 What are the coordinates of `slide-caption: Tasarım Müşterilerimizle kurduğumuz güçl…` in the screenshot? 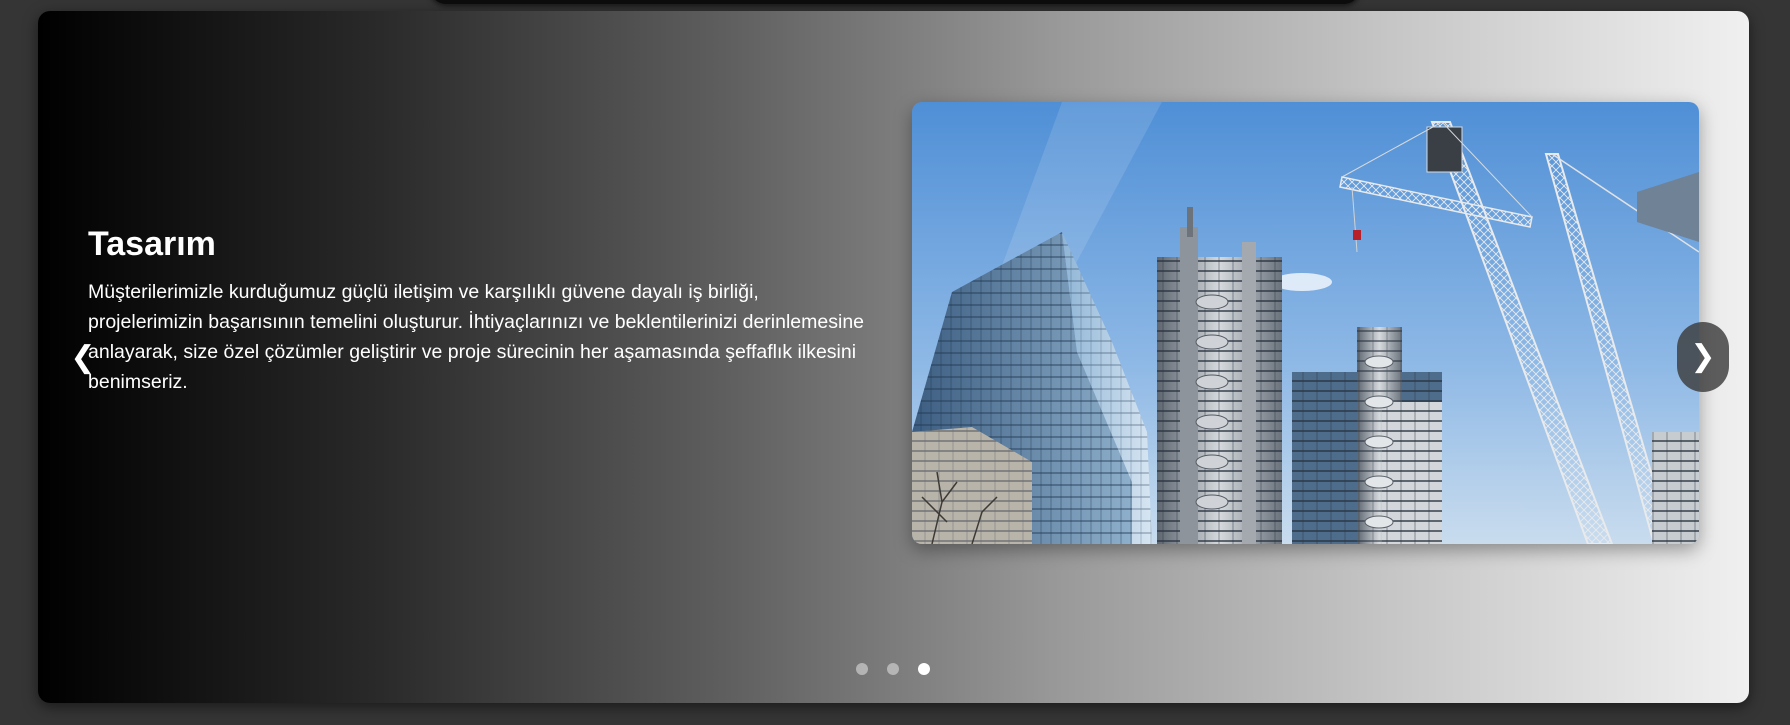 It's located at (483, 311).